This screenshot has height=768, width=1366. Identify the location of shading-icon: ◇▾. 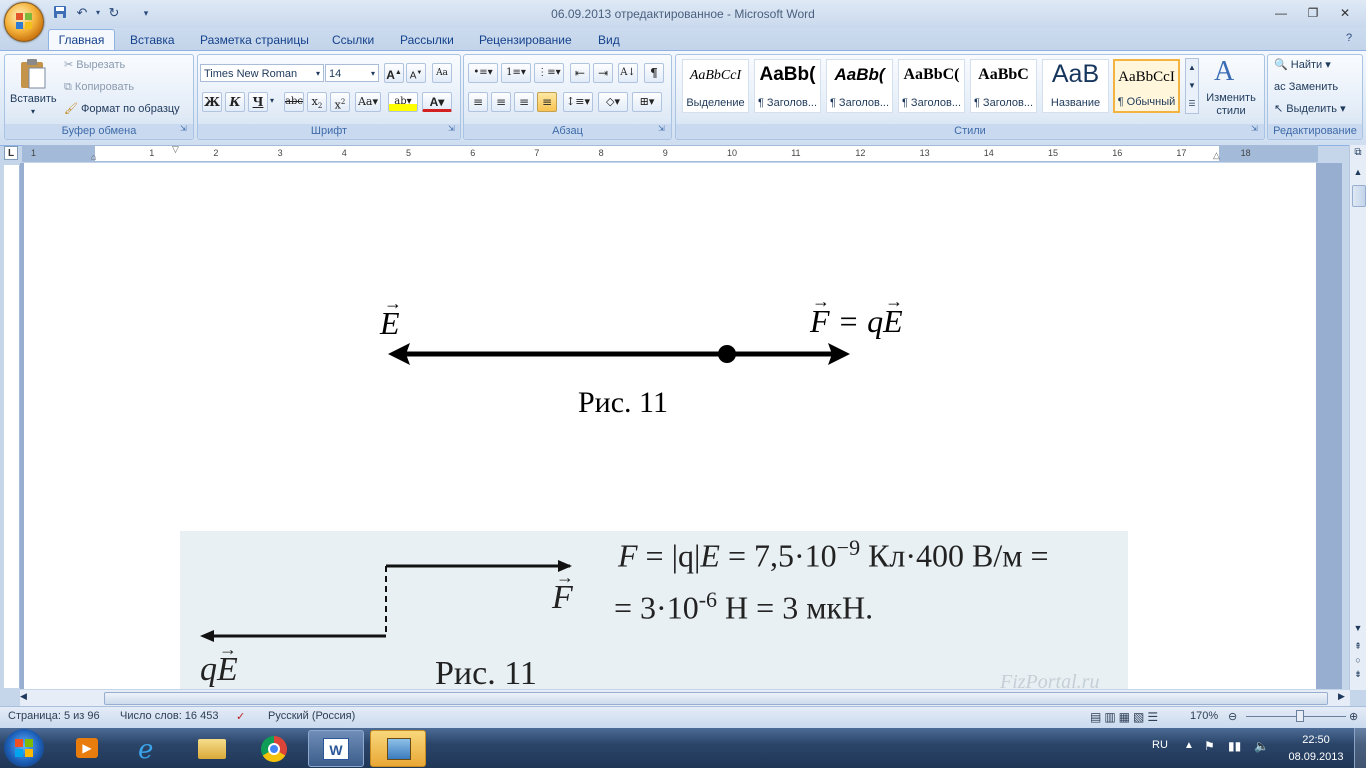
(613, 102).